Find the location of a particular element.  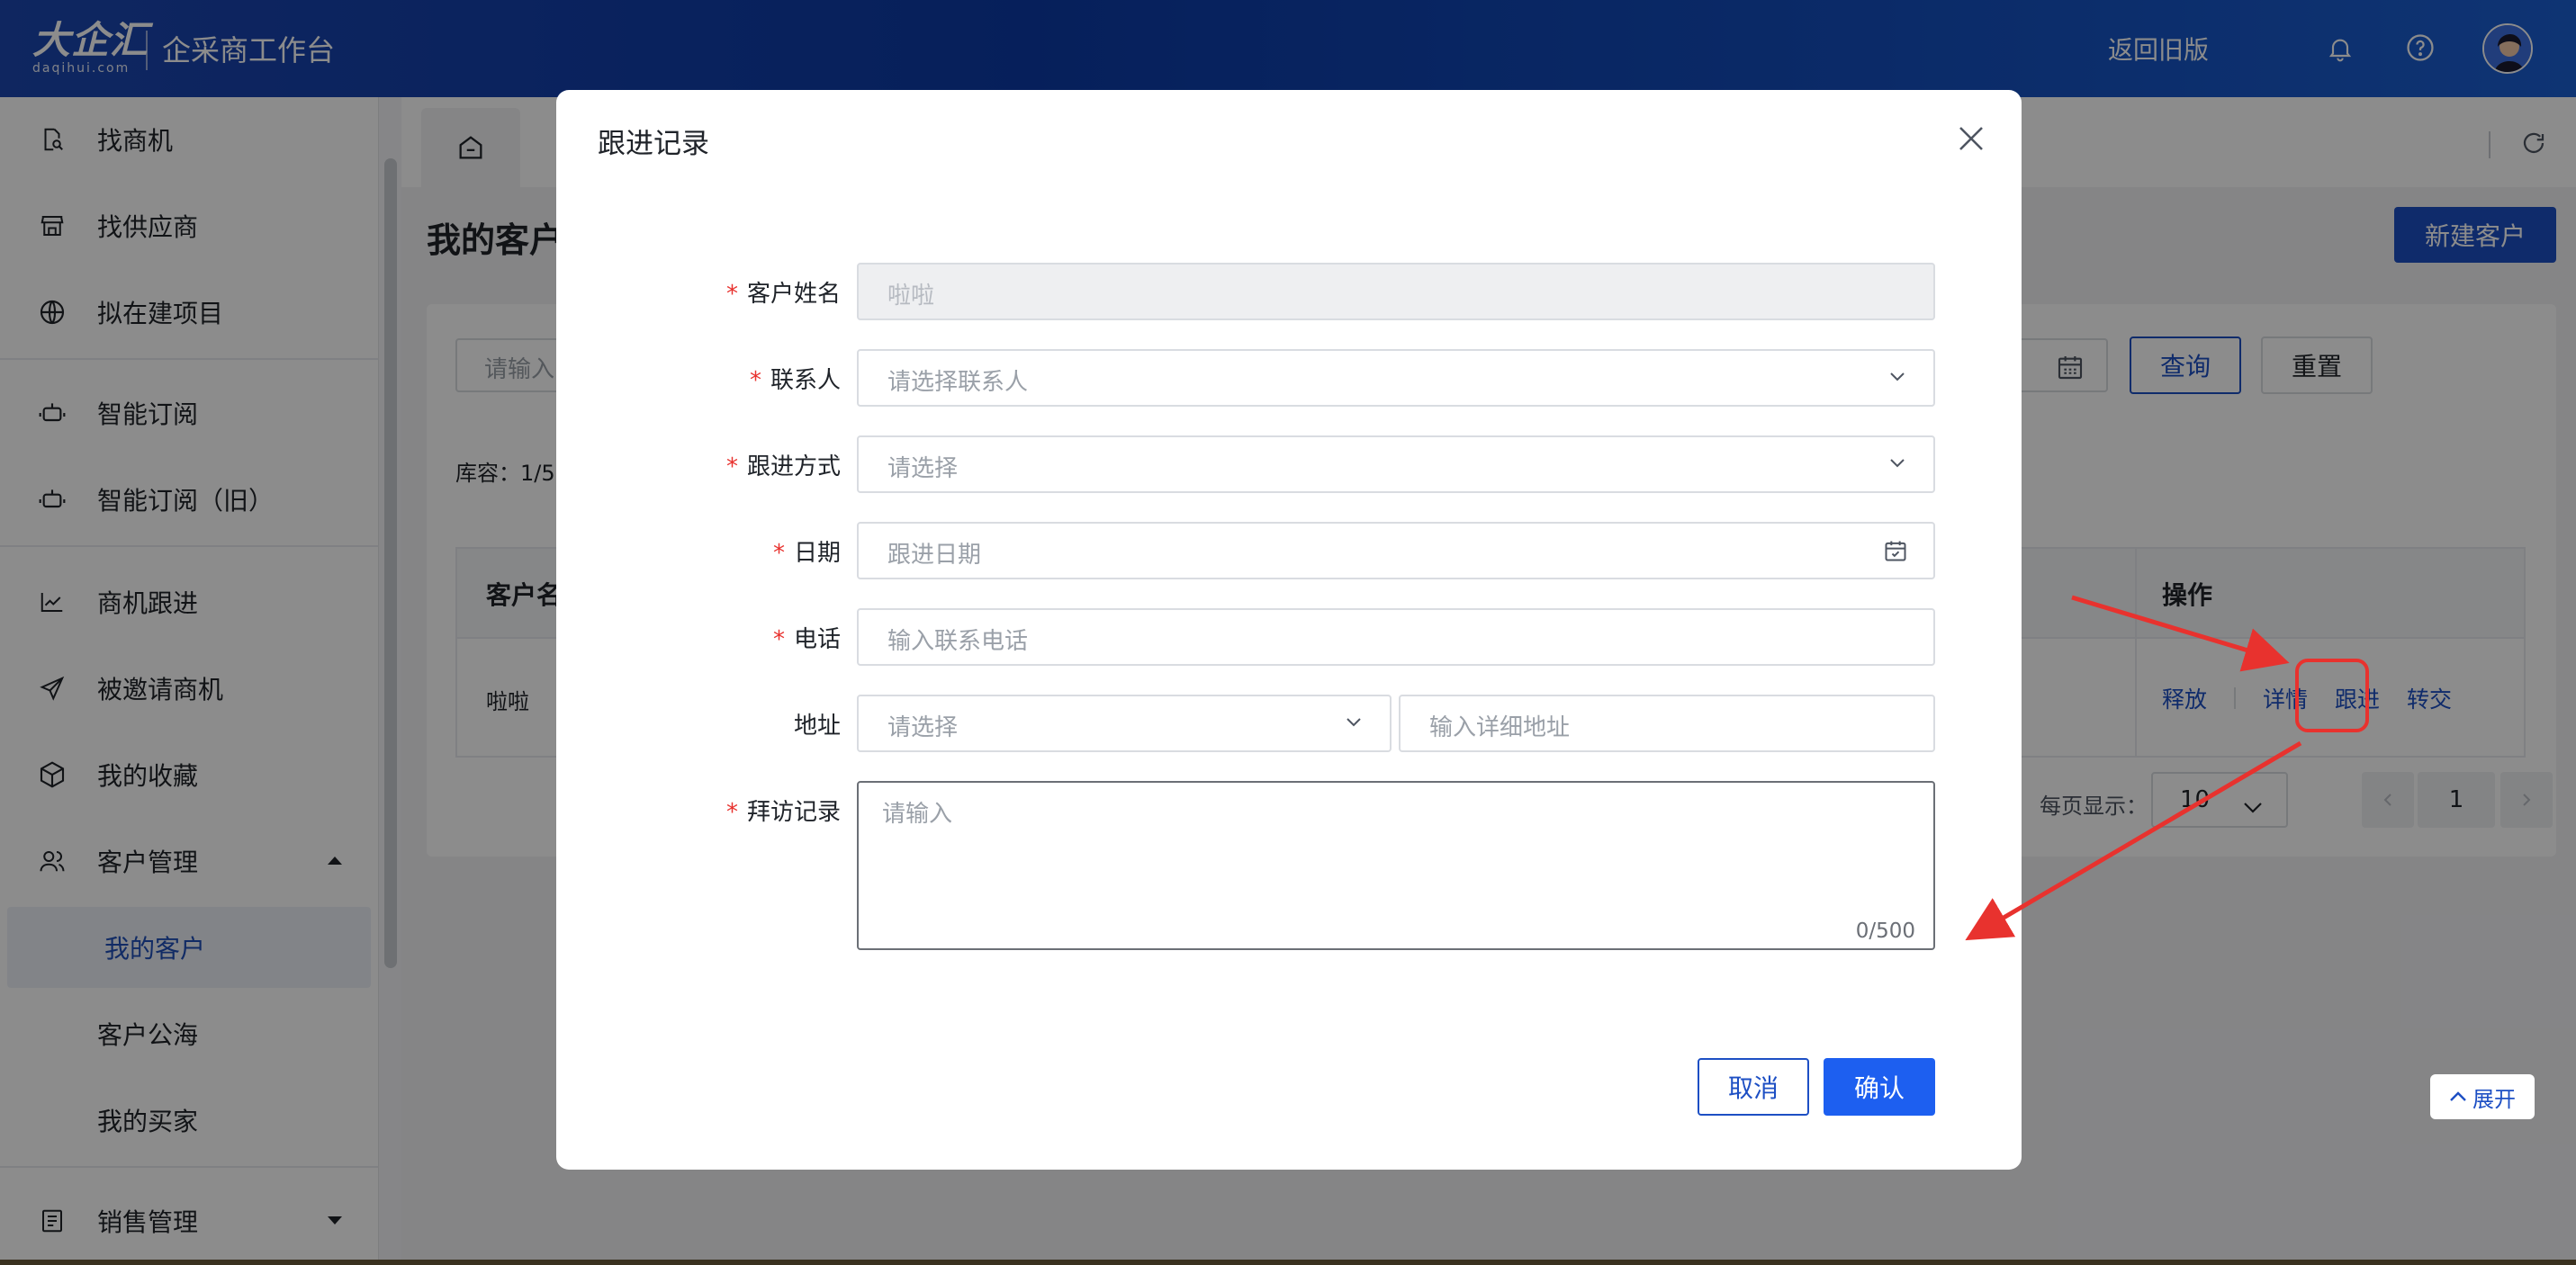

address-region-select: 请选择 is located at coordinates (1124, 724).